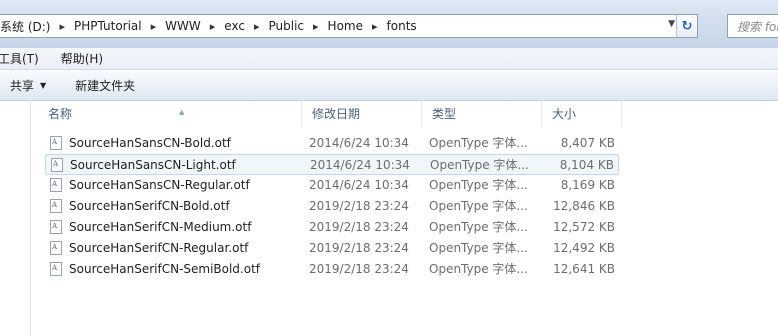  Describe the element at coordinates (587, 143) in the screenshot. I see `file-size: 8,407 KB` at that location.